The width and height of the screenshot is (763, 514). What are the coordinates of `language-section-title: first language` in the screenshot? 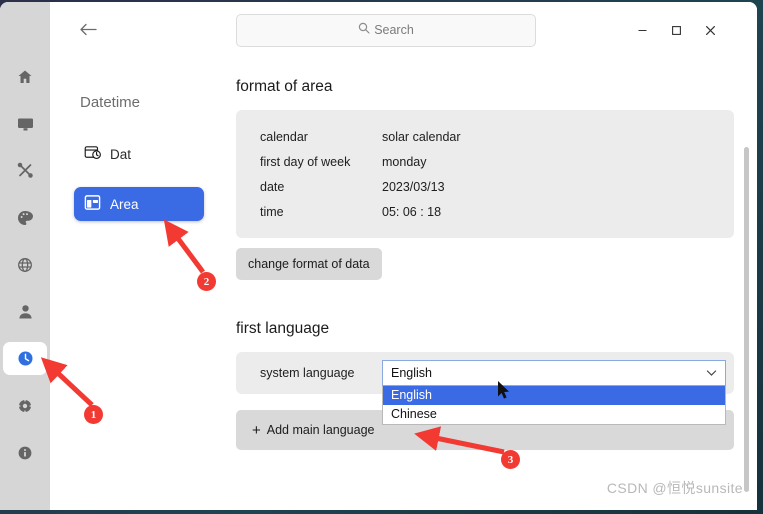 It's located at (283, 328).